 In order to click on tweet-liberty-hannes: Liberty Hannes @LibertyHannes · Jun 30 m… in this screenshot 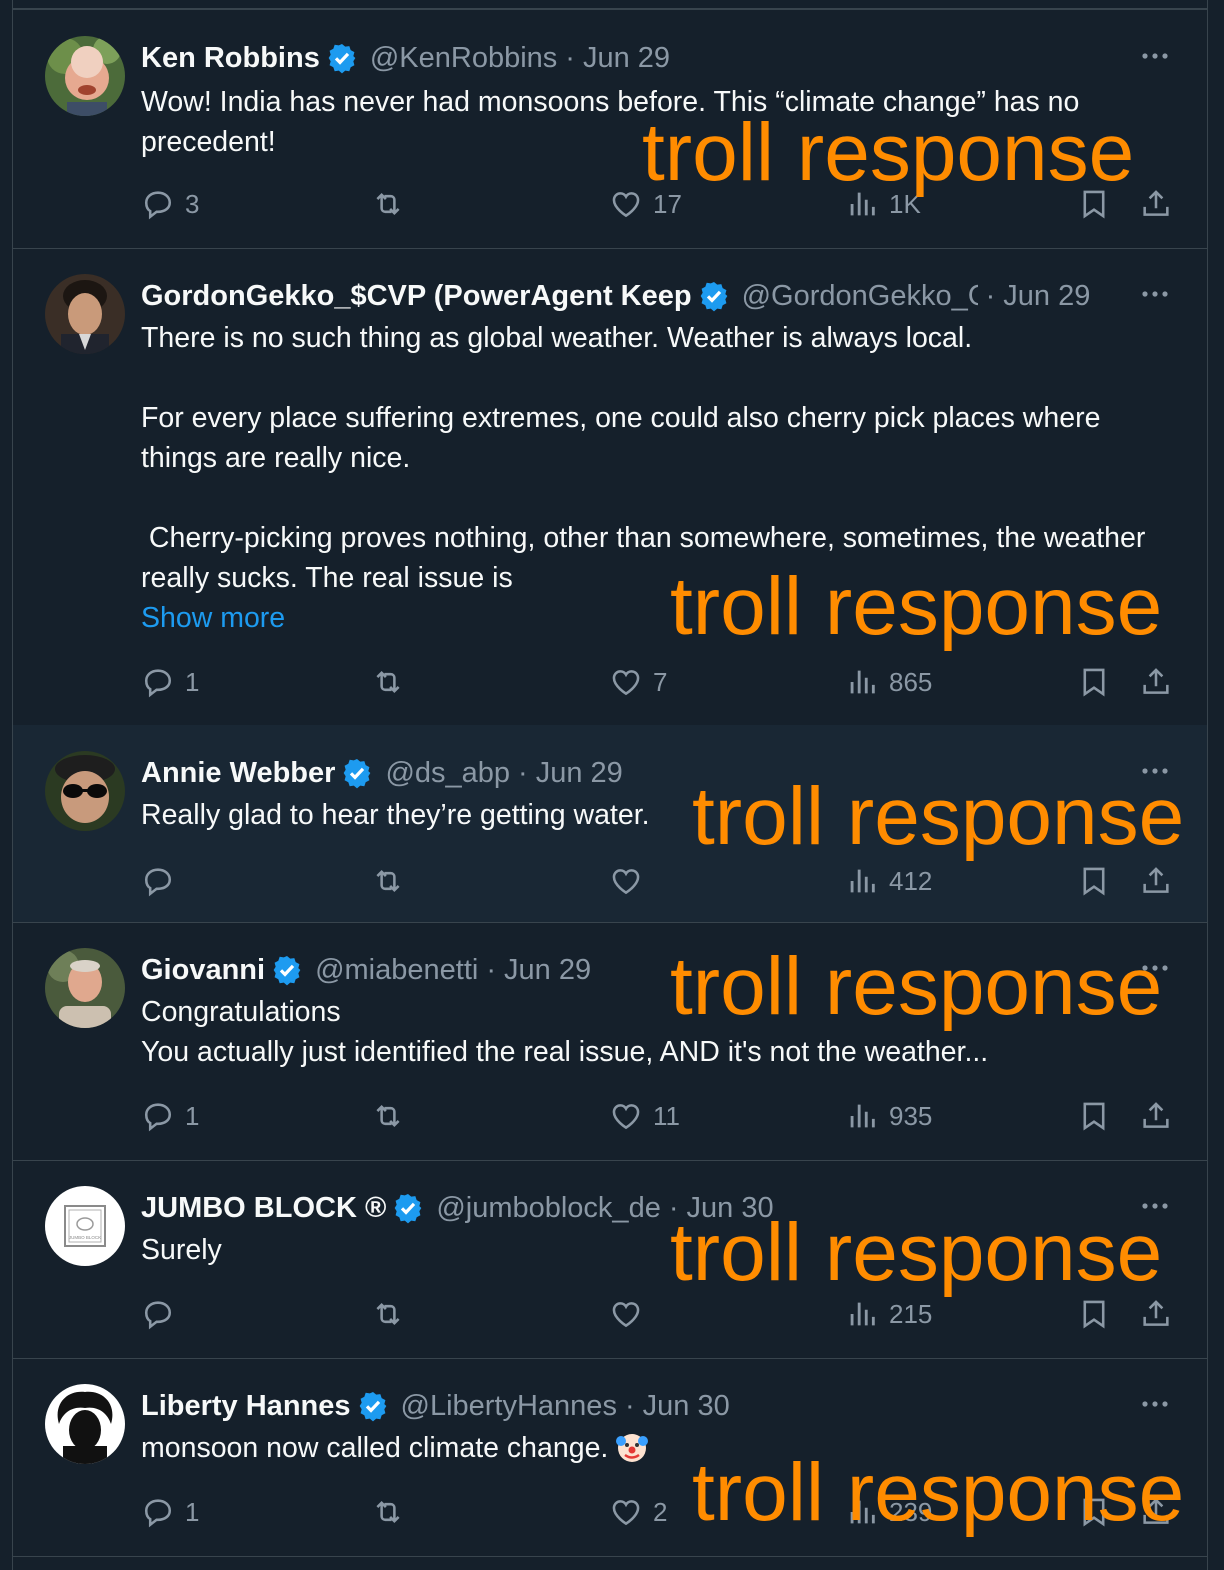, I will do `click(610, 1457)`.